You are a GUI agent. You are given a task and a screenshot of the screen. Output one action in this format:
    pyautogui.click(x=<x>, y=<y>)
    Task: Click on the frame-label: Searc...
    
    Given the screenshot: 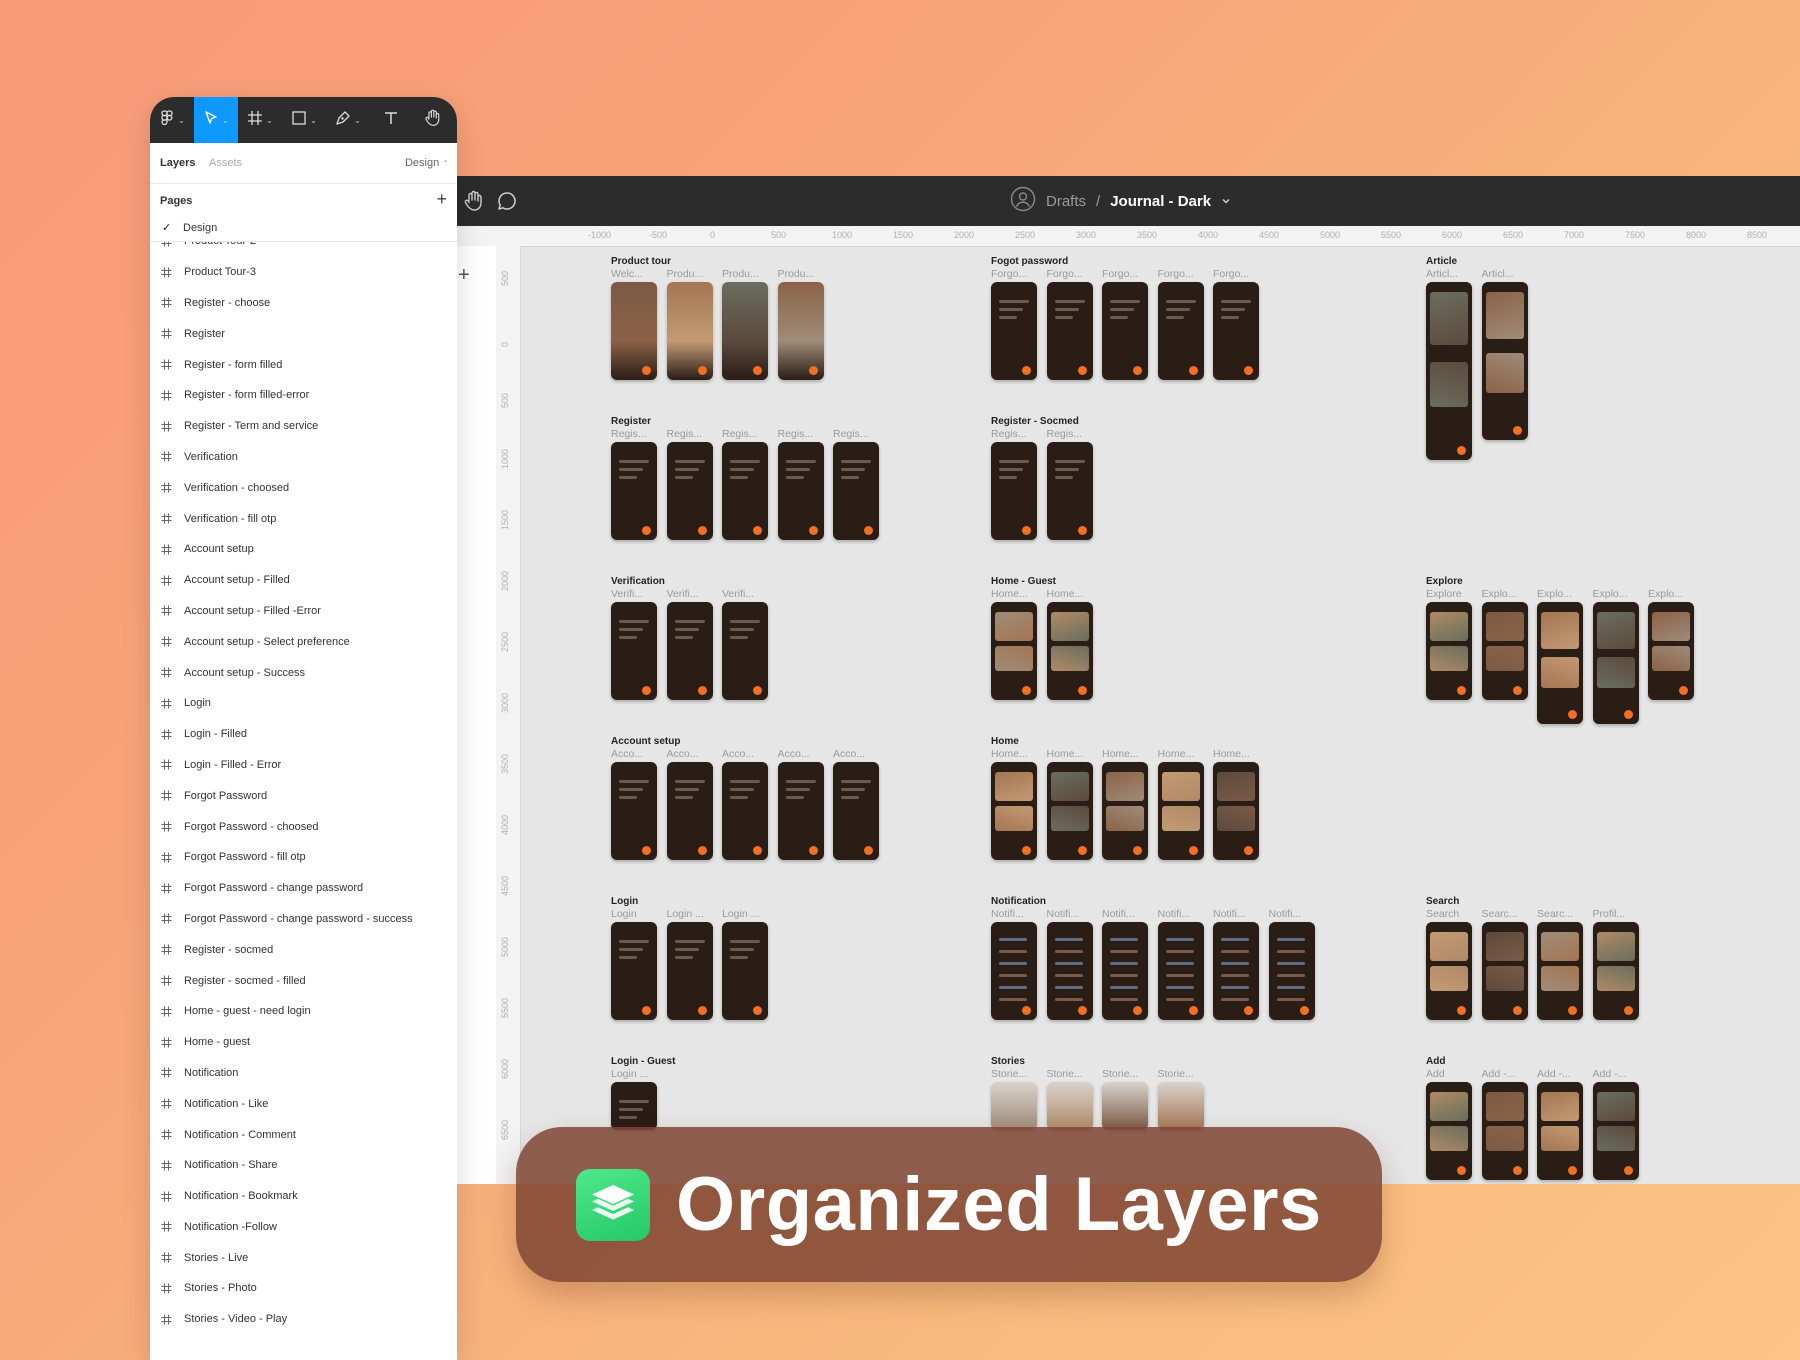 What is the action you would take?
    pyautogui.click(x=1500, y=914)
    